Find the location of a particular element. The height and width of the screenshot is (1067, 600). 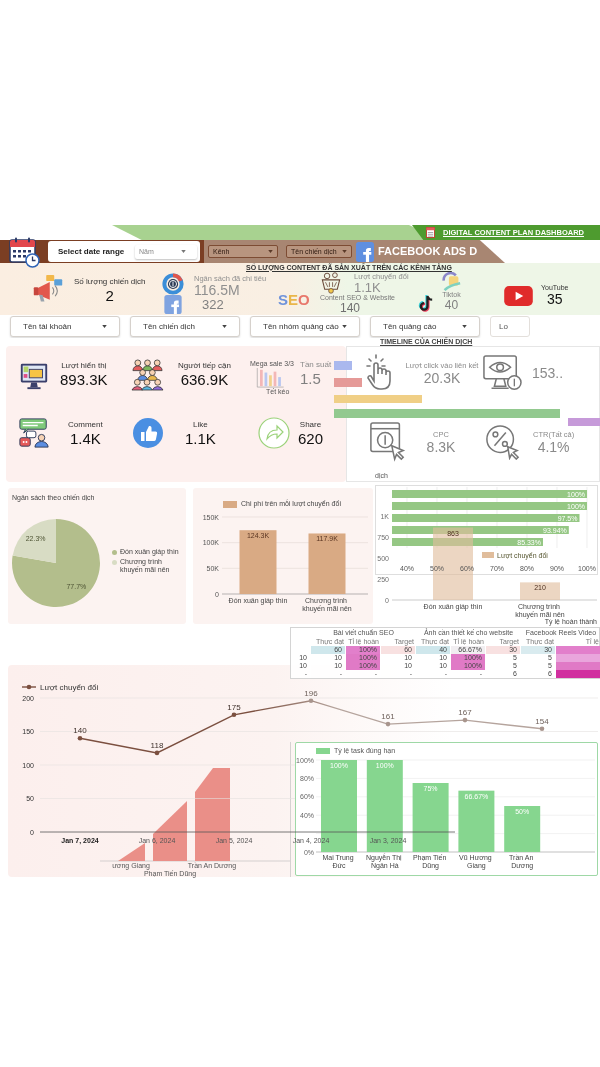

point-label: 175 is located at coordinates (234, 707).